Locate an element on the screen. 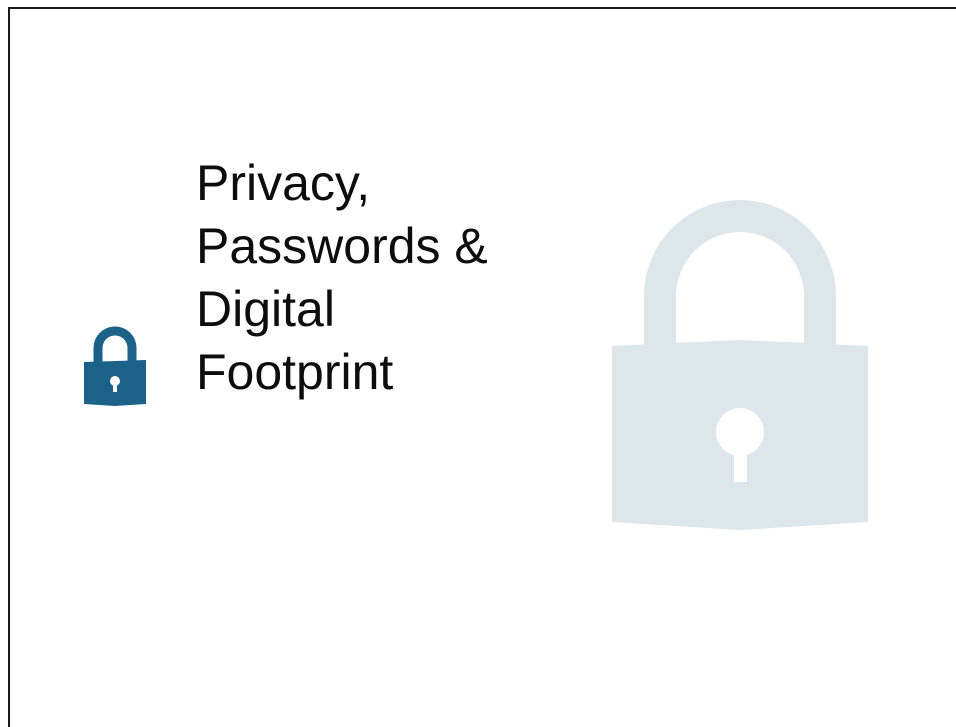 The height and width of the screenshot is (727, 956). padlock-watermark-icon is located at coordinates (740, 365).